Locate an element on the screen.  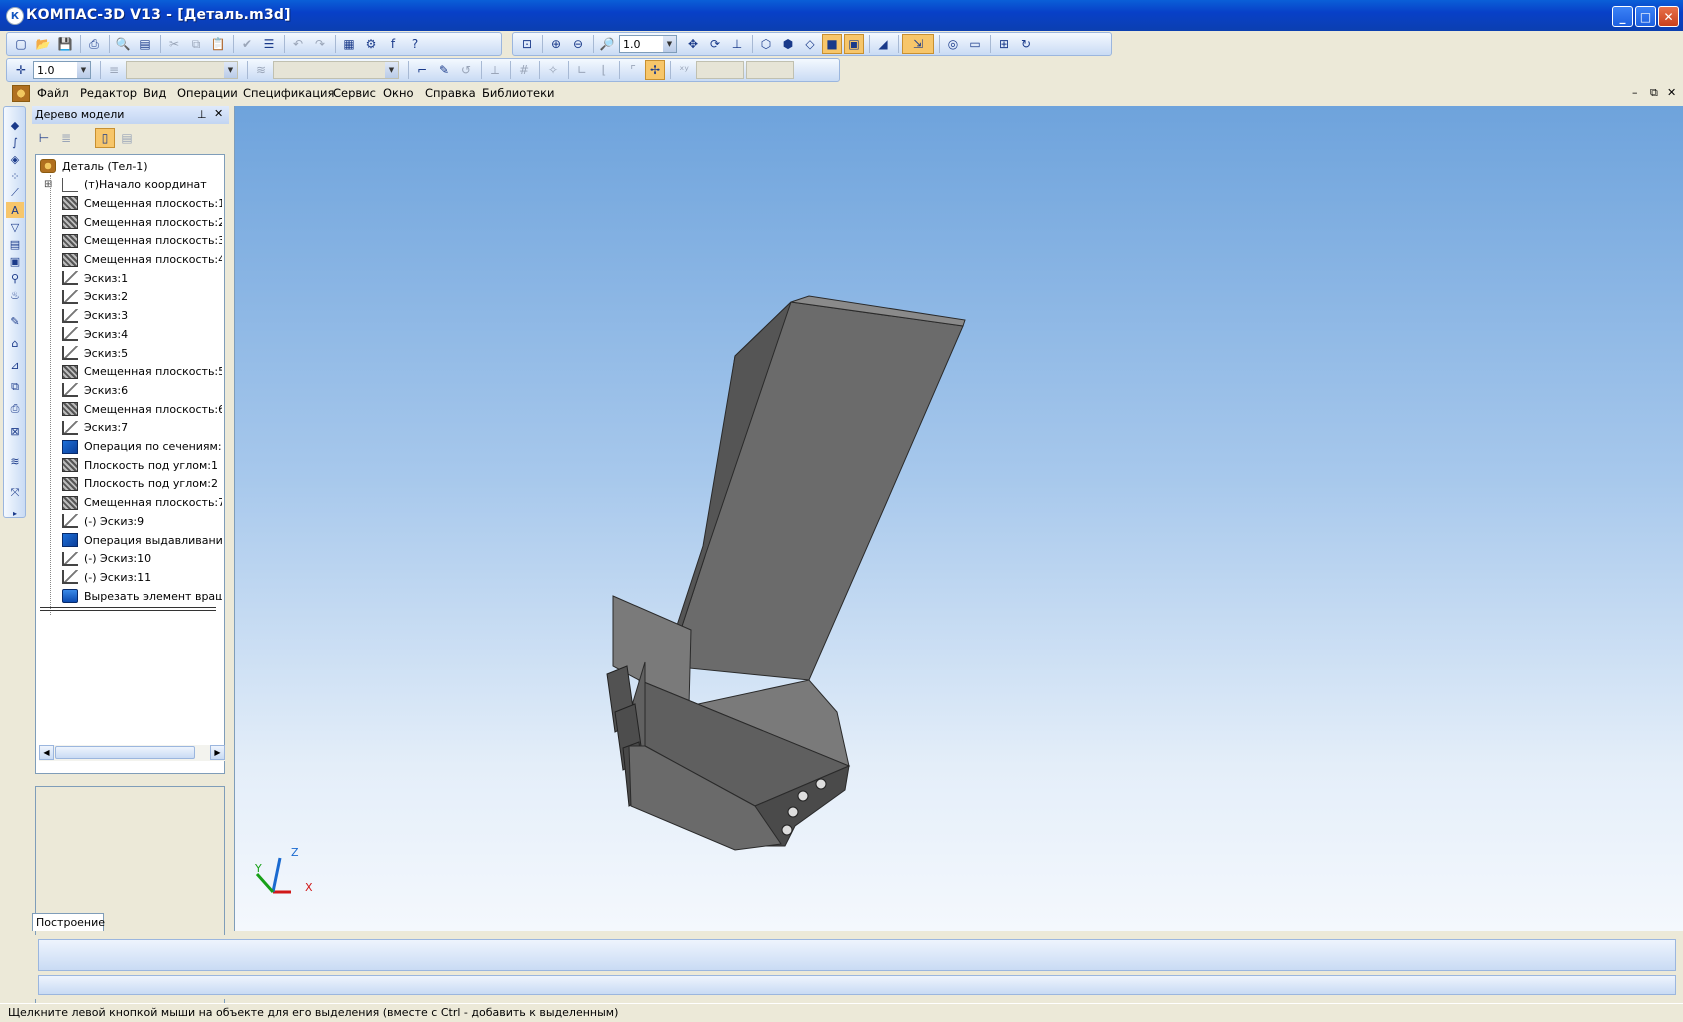
tree-structure-icon: ⊢ is located at coordinates (44, 138).